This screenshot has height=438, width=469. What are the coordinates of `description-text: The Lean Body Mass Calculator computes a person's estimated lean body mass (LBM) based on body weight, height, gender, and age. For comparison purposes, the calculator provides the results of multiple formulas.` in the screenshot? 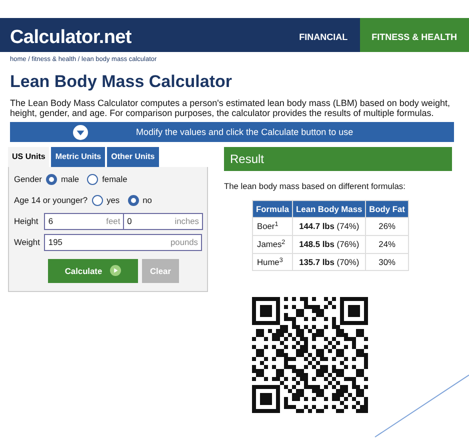 It's located at (230, 108).